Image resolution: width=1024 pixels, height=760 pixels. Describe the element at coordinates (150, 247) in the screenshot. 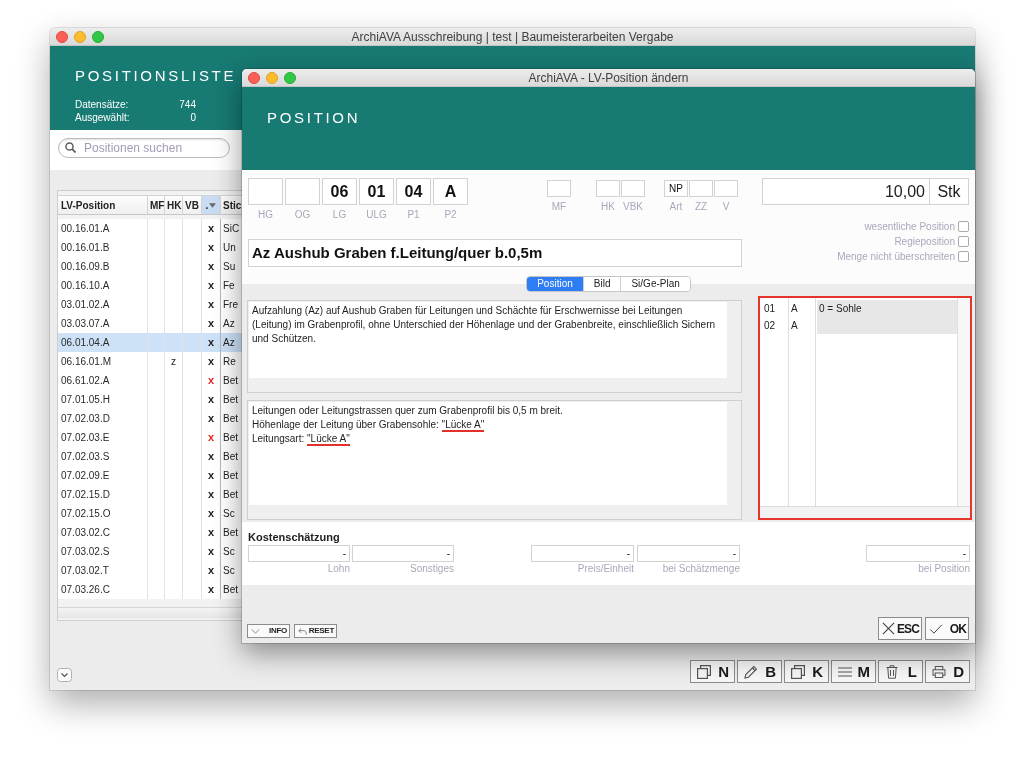

I see `table-row: 00.16.01.B x Un` at that location.